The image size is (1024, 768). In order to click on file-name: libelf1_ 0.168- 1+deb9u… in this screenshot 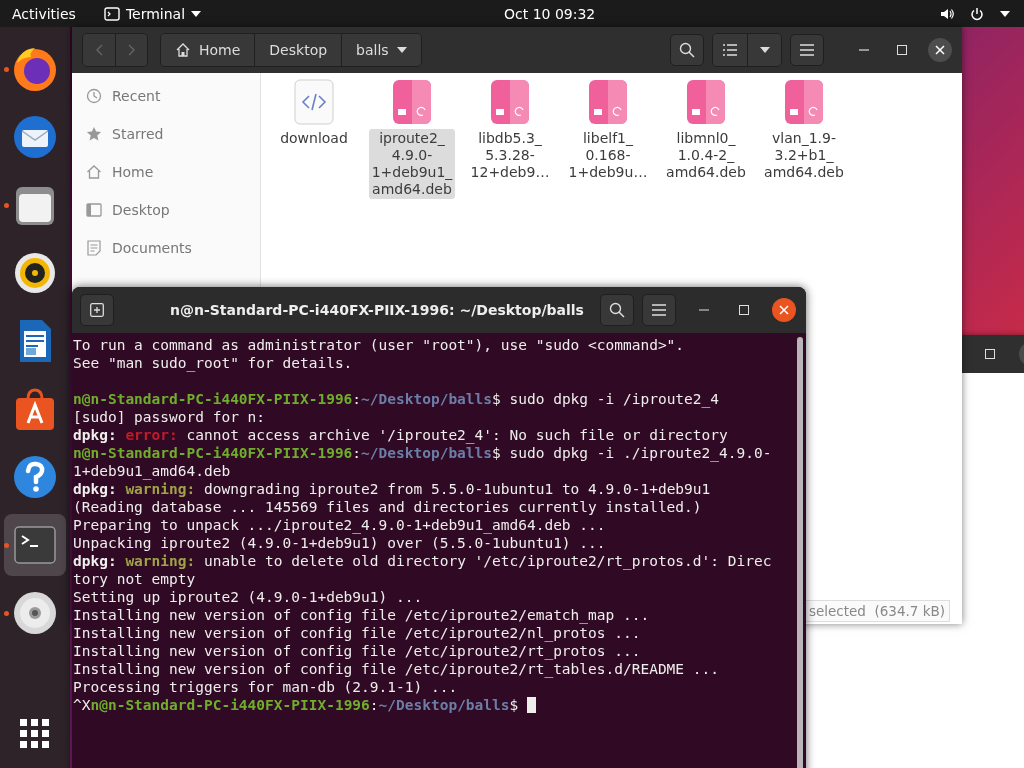, I will do `click(608, 155)`.